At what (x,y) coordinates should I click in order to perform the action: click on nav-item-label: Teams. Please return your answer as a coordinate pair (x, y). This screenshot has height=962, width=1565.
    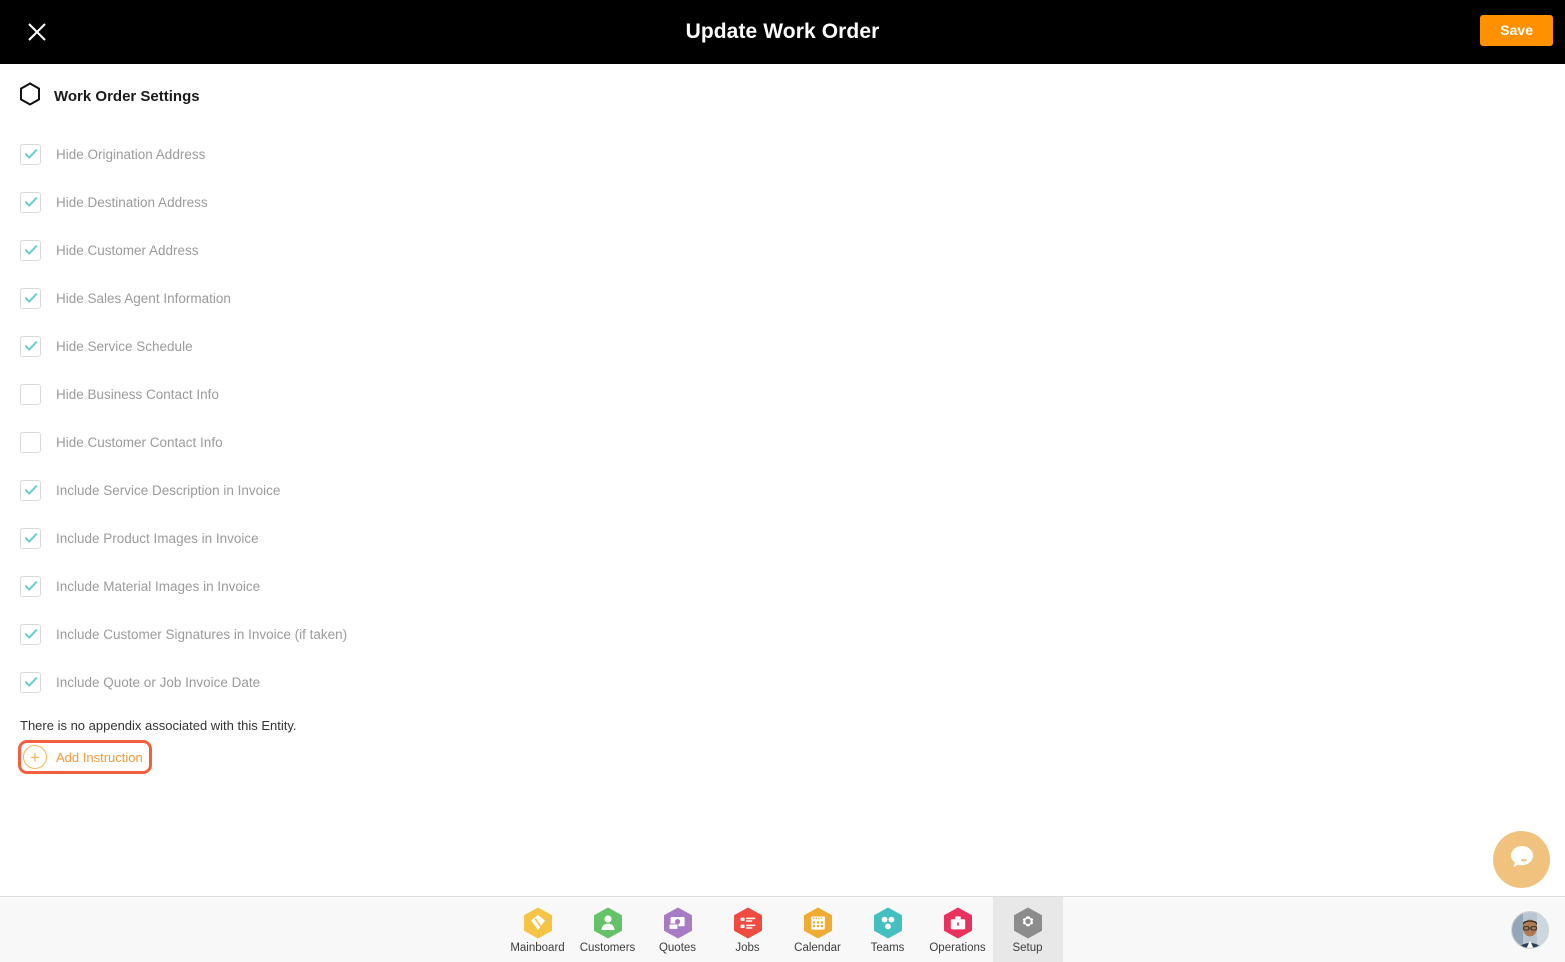
    Looking at the image, I should click on (887, 947).